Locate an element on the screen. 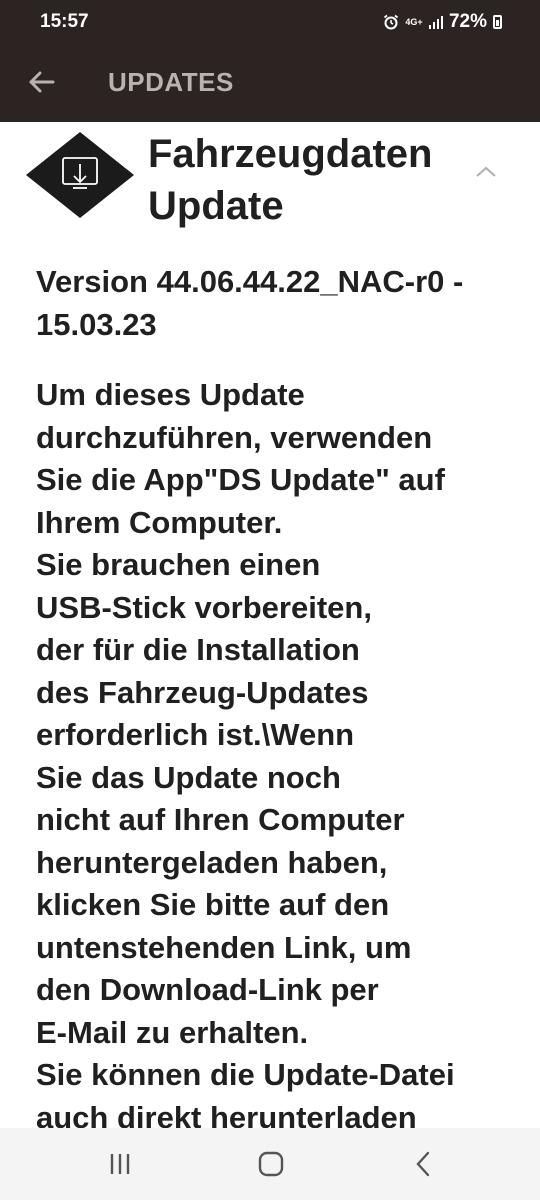 The image size is (540, 1200). arrow-left-icon is located at coordinates (42, 82).